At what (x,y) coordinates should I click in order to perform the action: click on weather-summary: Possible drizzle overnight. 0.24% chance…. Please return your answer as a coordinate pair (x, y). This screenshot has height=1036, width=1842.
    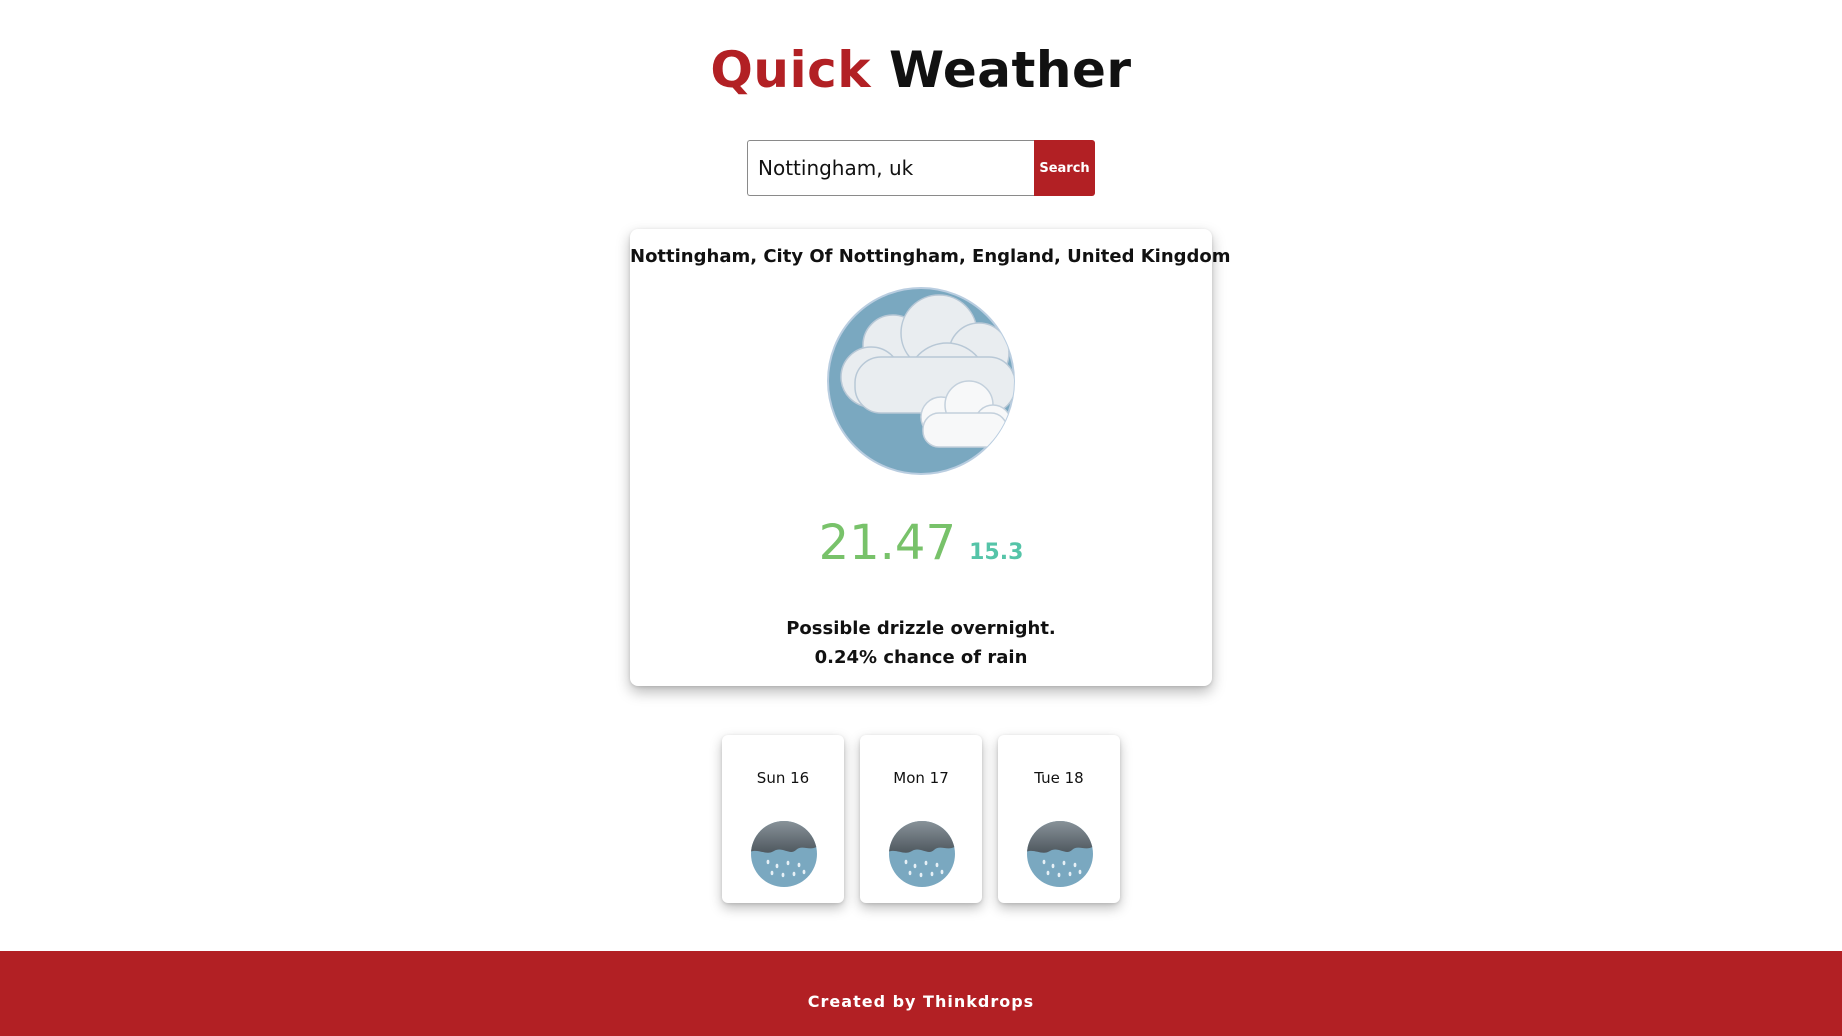
    Looking at the image, I should click on (921, 643).